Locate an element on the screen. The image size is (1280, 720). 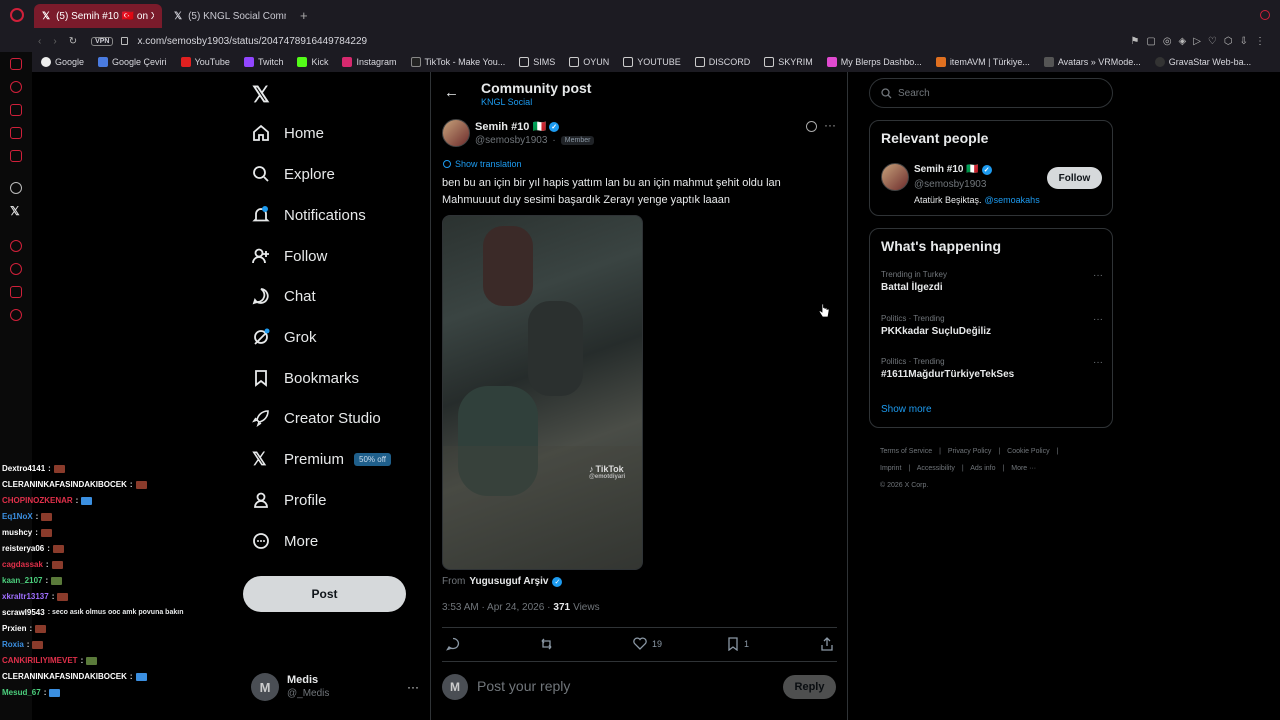
trend-item: Trending in Turkey Battal İlgezdi ··· is located at coordinates (992, 281).